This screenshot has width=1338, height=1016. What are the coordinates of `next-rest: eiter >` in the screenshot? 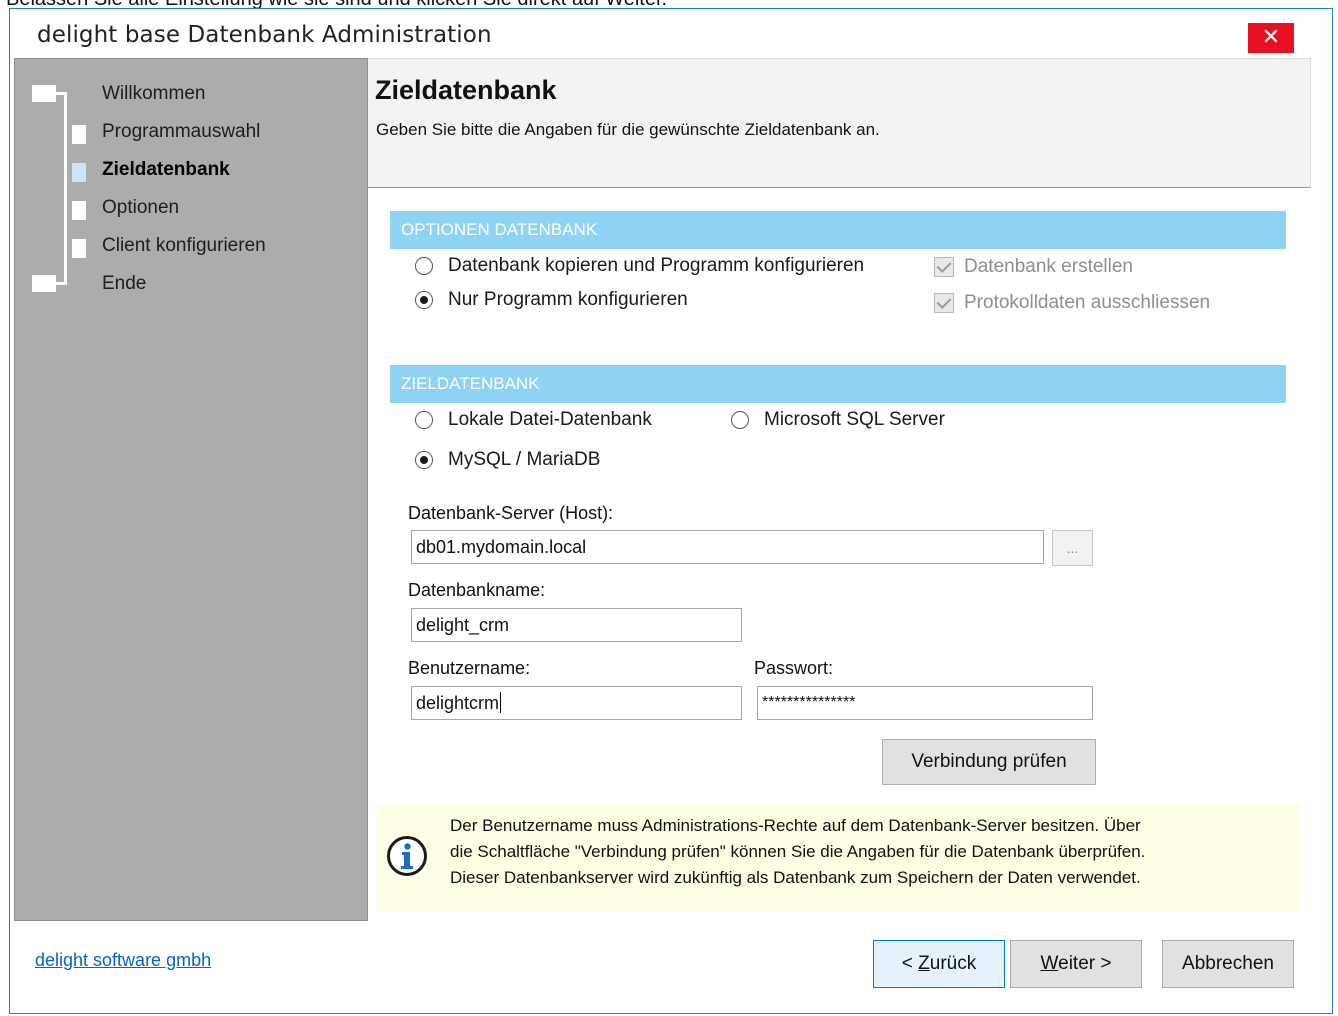 It's located at (1085, 963).